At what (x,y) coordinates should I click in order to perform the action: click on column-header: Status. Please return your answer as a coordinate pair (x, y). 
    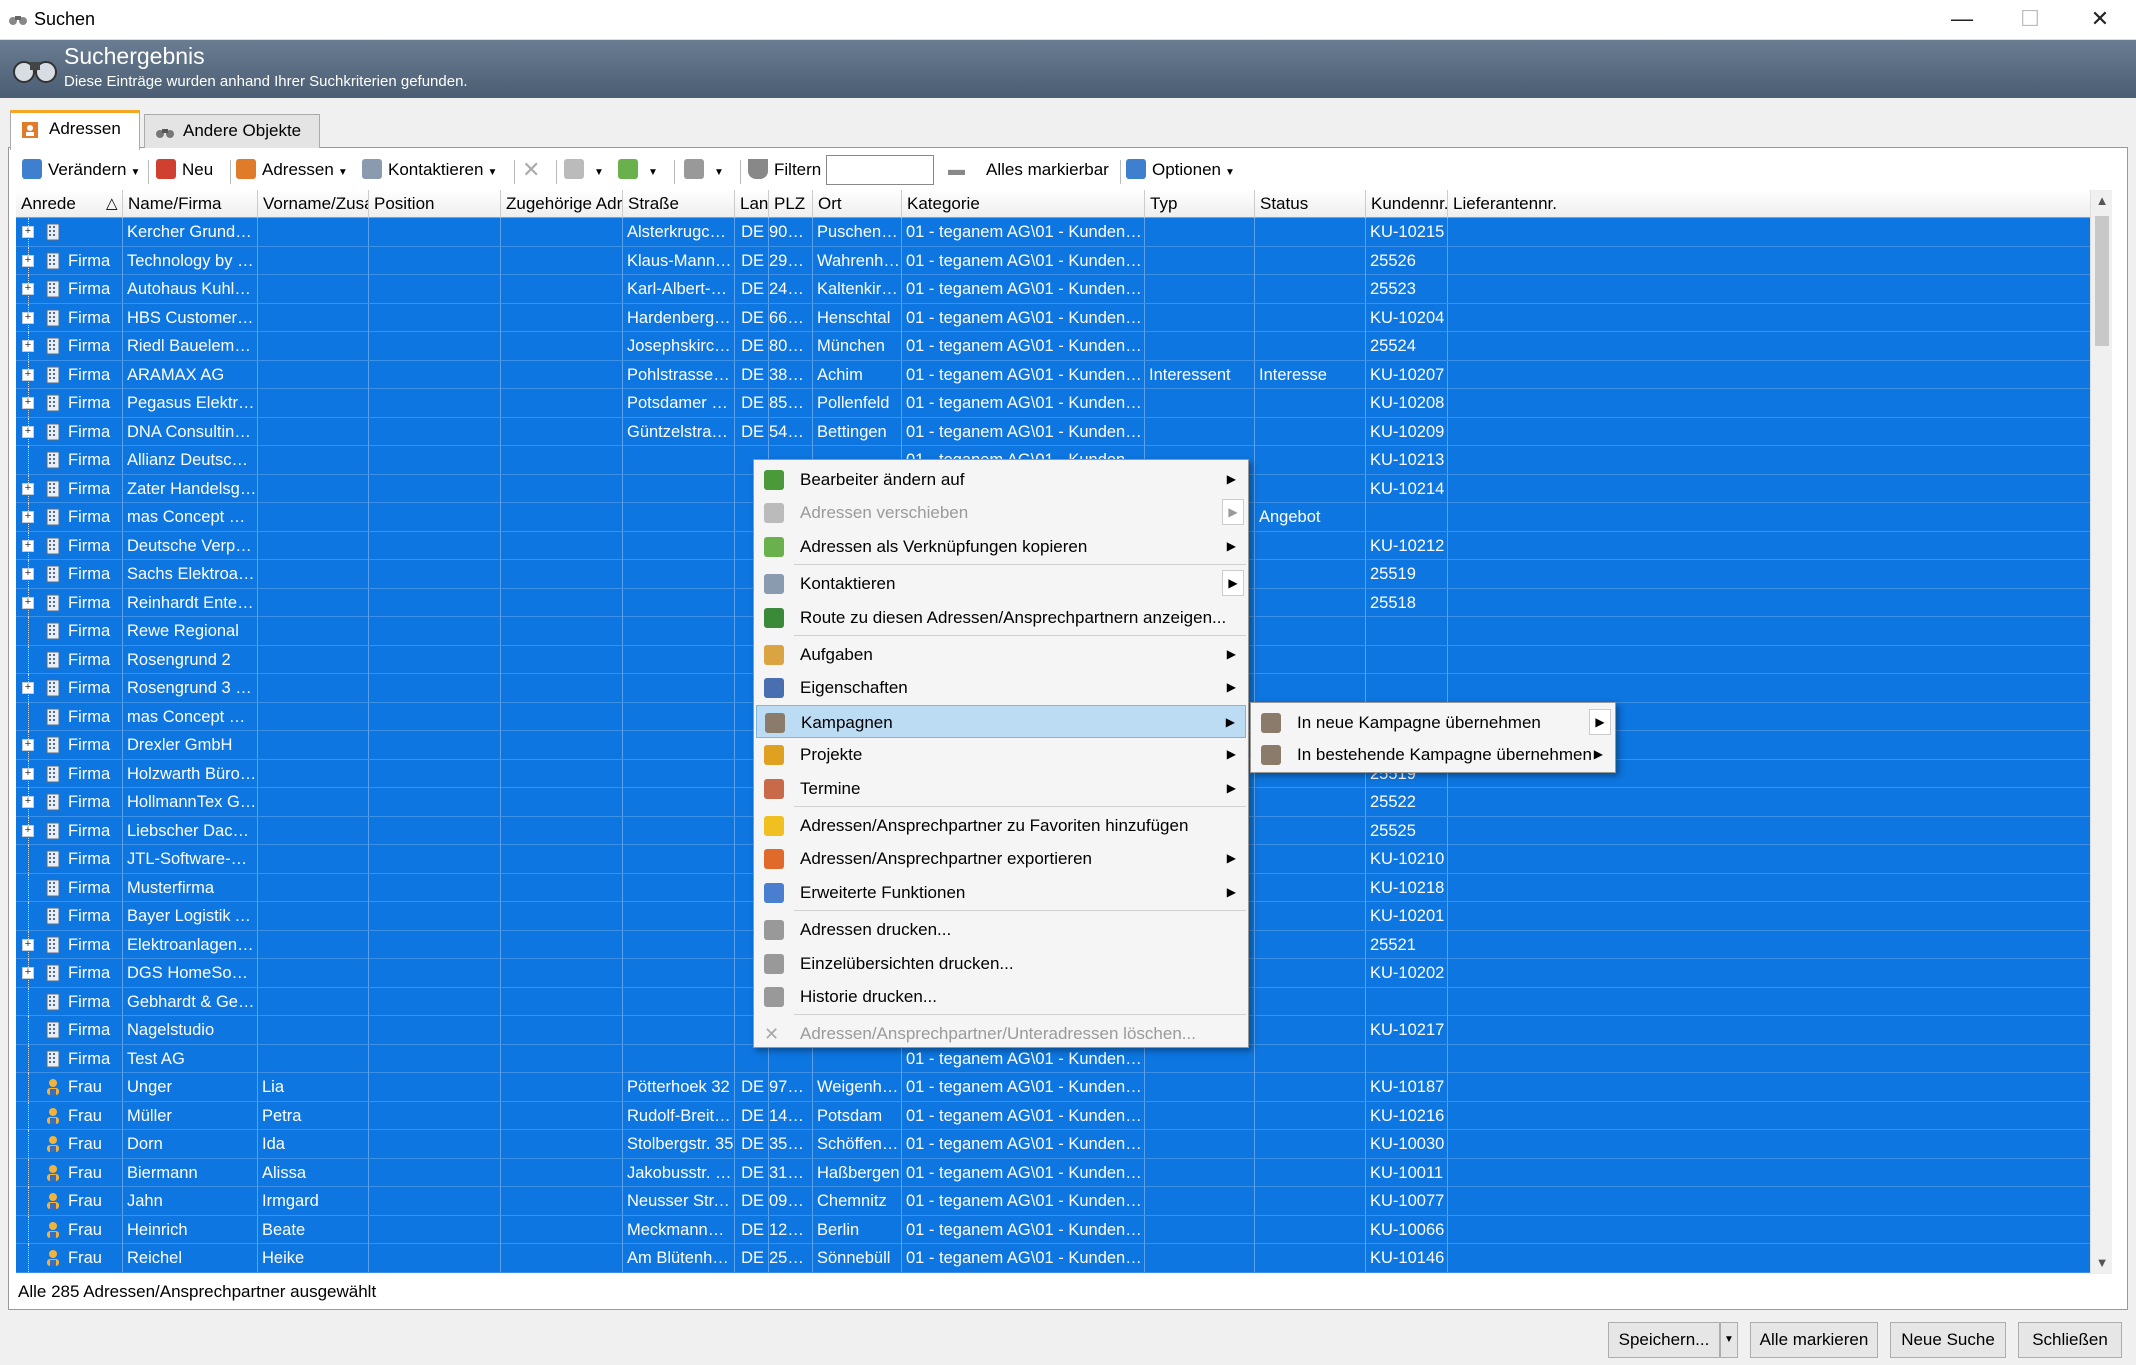
    Looking at the image, I should click on (1310, 204).